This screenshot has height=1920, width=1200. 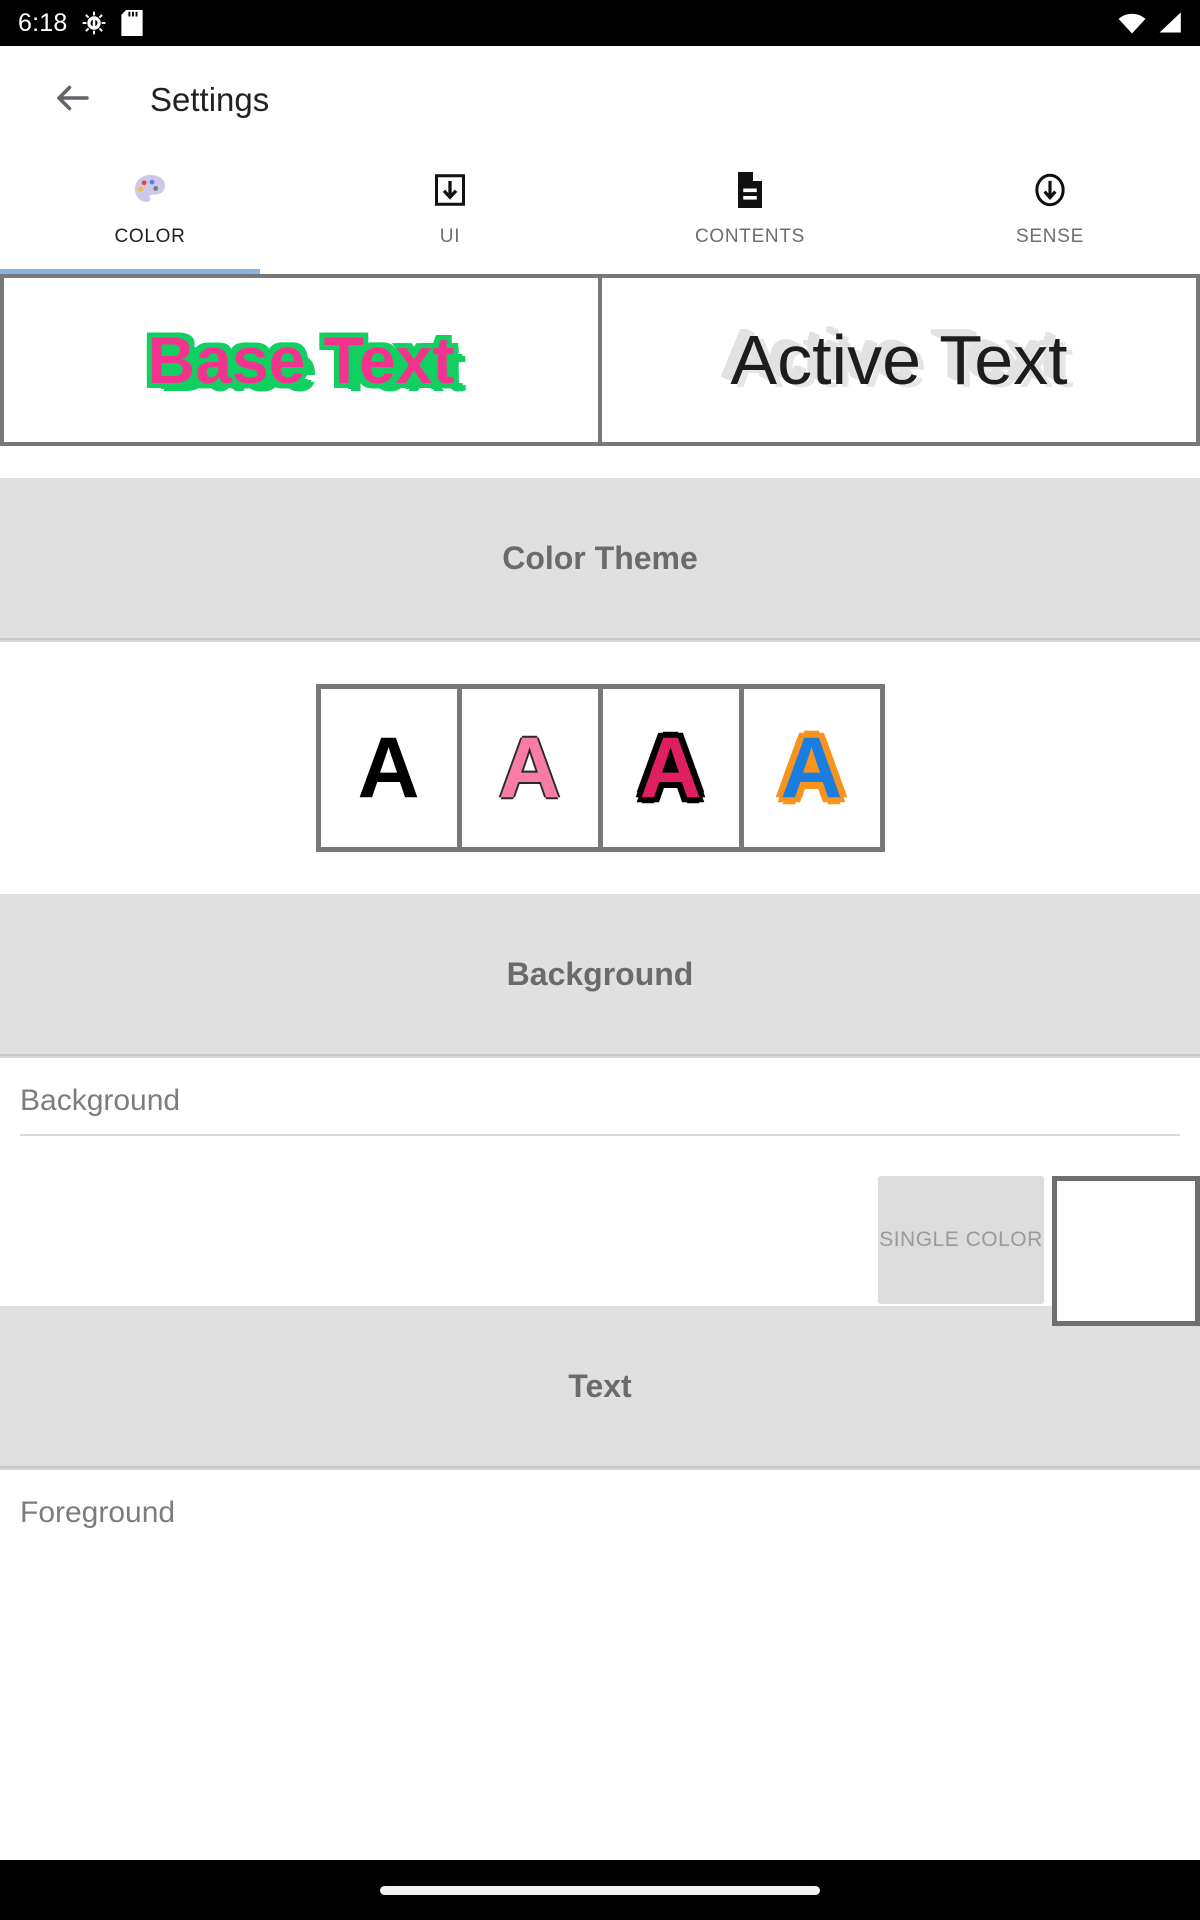 I want to click on background-preference-controls: SINGLE COLOR, so click(x=1039, y=1251).